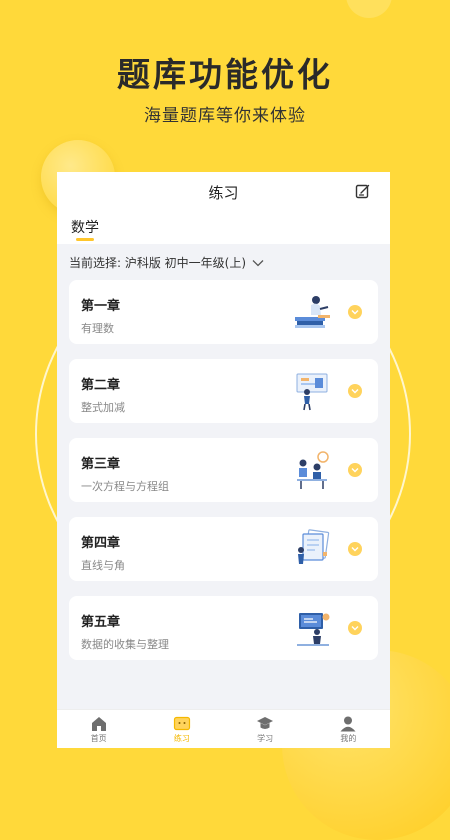 Image resolution: width=450 pixels, height=840 pixels. What do you see at coordinates (103, 407) in the screenshot?
I see `chapter-topic: 整式加减` at bounding box center [103, 407].